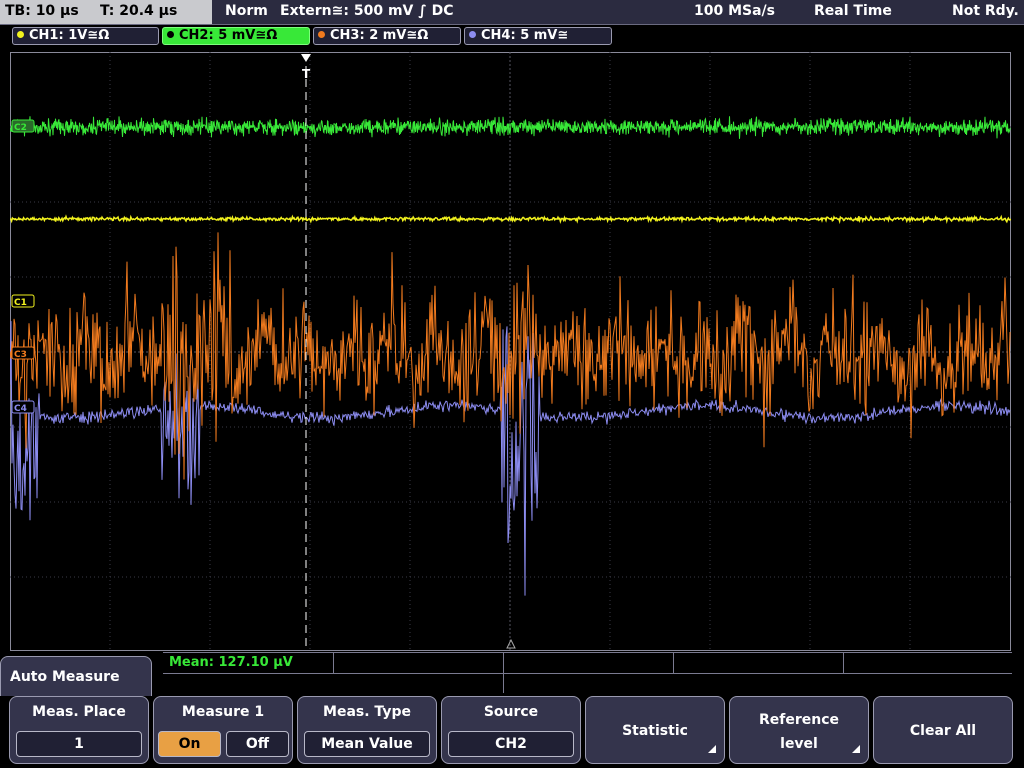 Image resolution: width=1024 pixels, height=768 pixels. I want to click on trigger-status: Not Rdy., so click(985, 11).